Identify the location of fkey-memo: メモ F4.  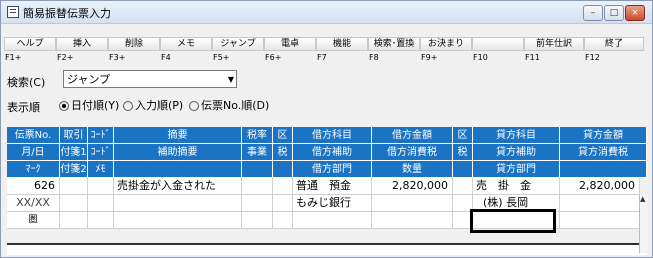
(186, 51).